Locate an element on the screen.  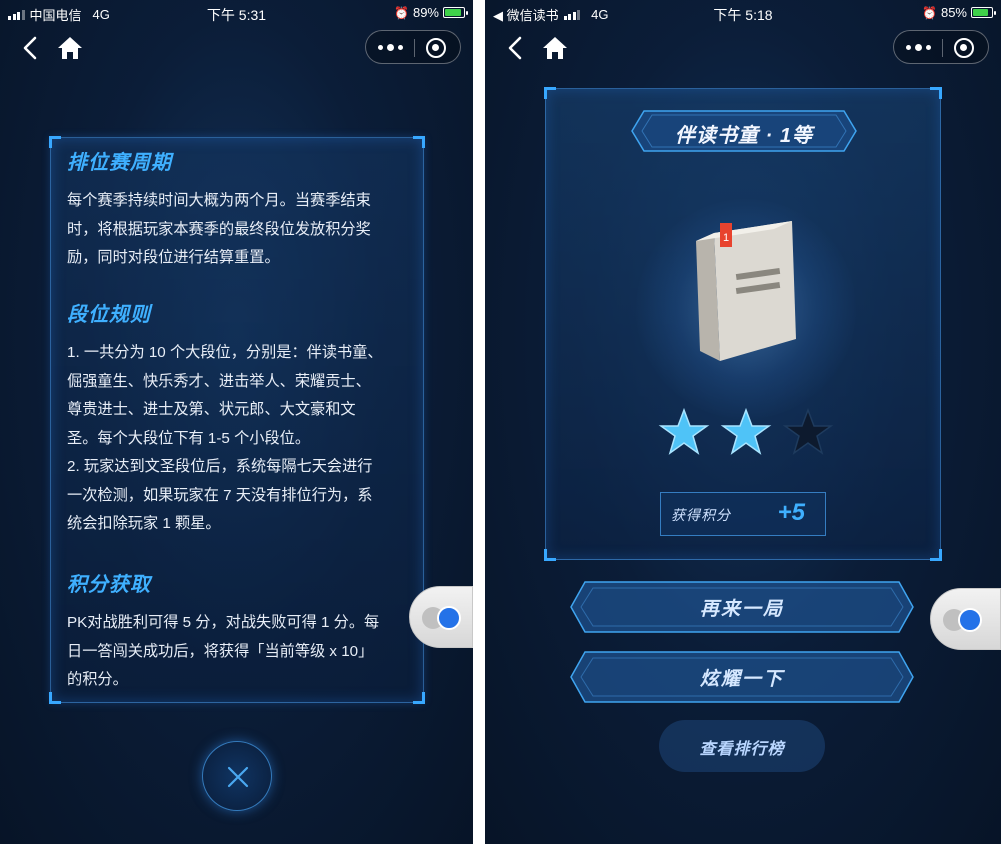
book-tag-number: 1 is located at coordinates (726, 238).